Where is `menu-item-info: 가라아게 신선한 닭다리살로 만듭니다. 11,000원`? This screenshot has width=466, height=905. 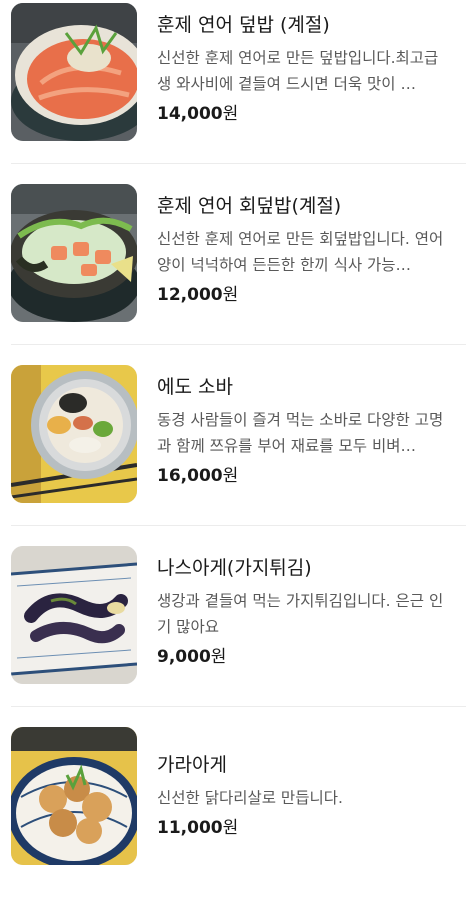 menu-item-info: 가라아게 신선한 닭다리살로 만듭니다. 11,000원 is located at coordinates (307, 788).